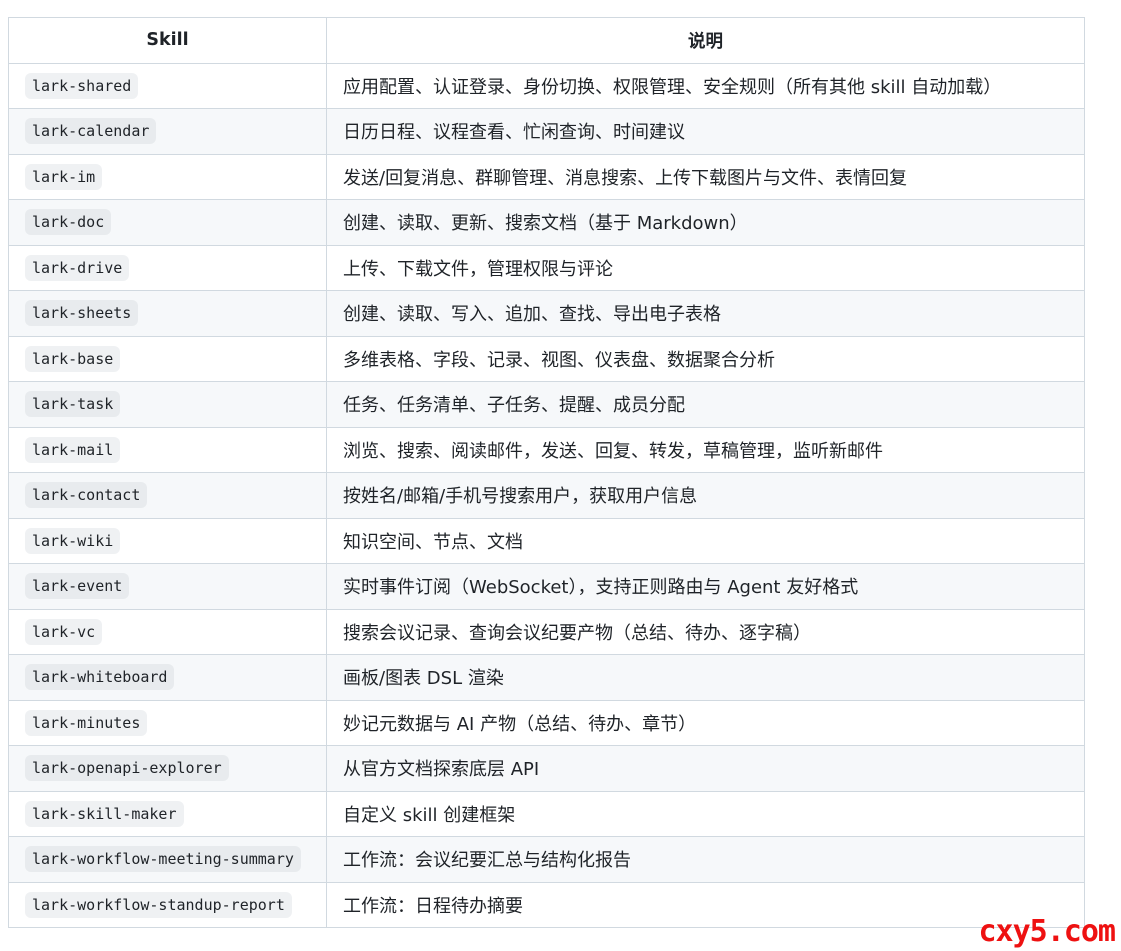 The width and height of the screenshot is (1121, 951). Describe the element at coordinates (100, 677) in the screenshot. I see `skill-code: lark-whiteboard` at that location.